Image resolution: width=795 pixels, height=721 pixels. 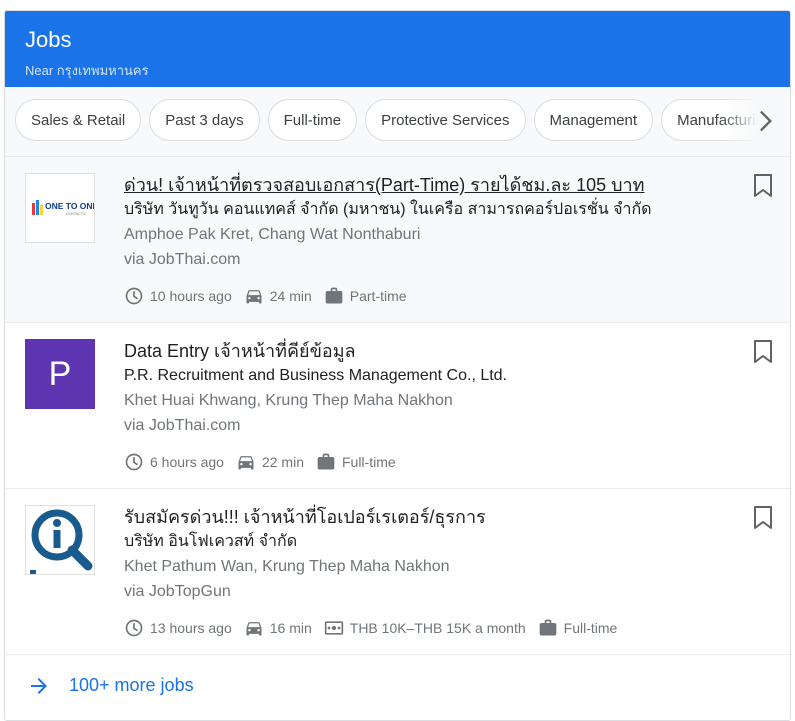 I want to click on money-icon, so click(x=334, y=628).